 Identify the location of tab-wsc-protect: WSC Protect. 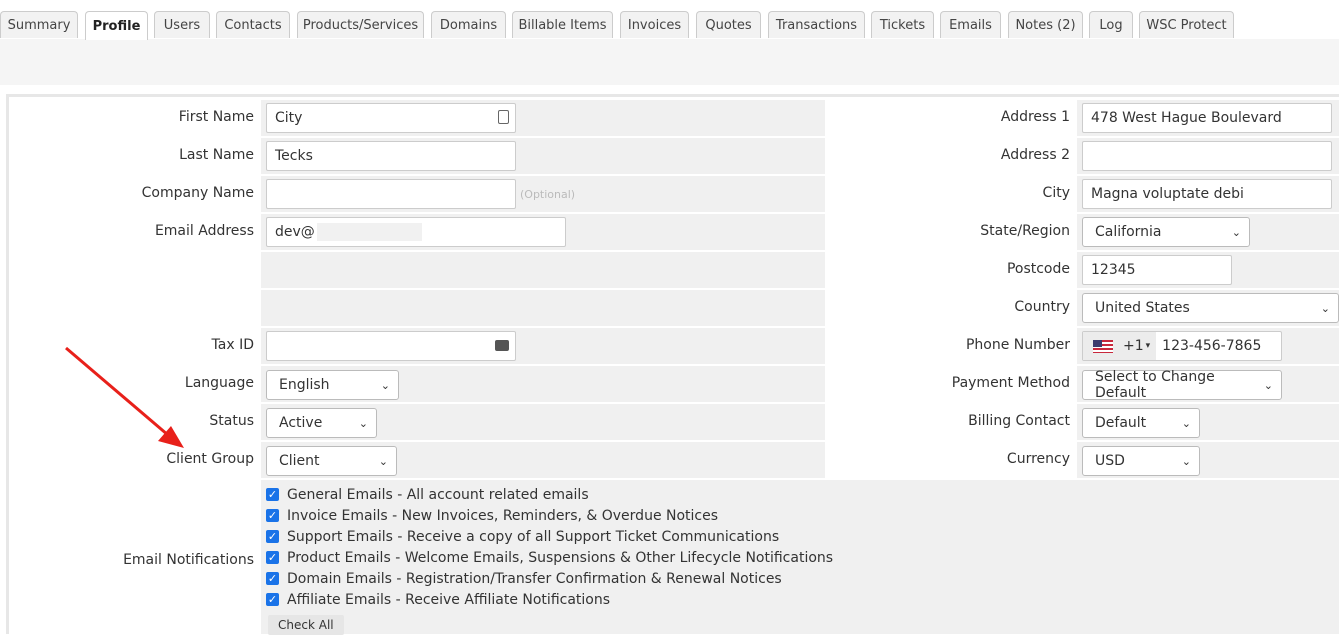
(1186, 24).